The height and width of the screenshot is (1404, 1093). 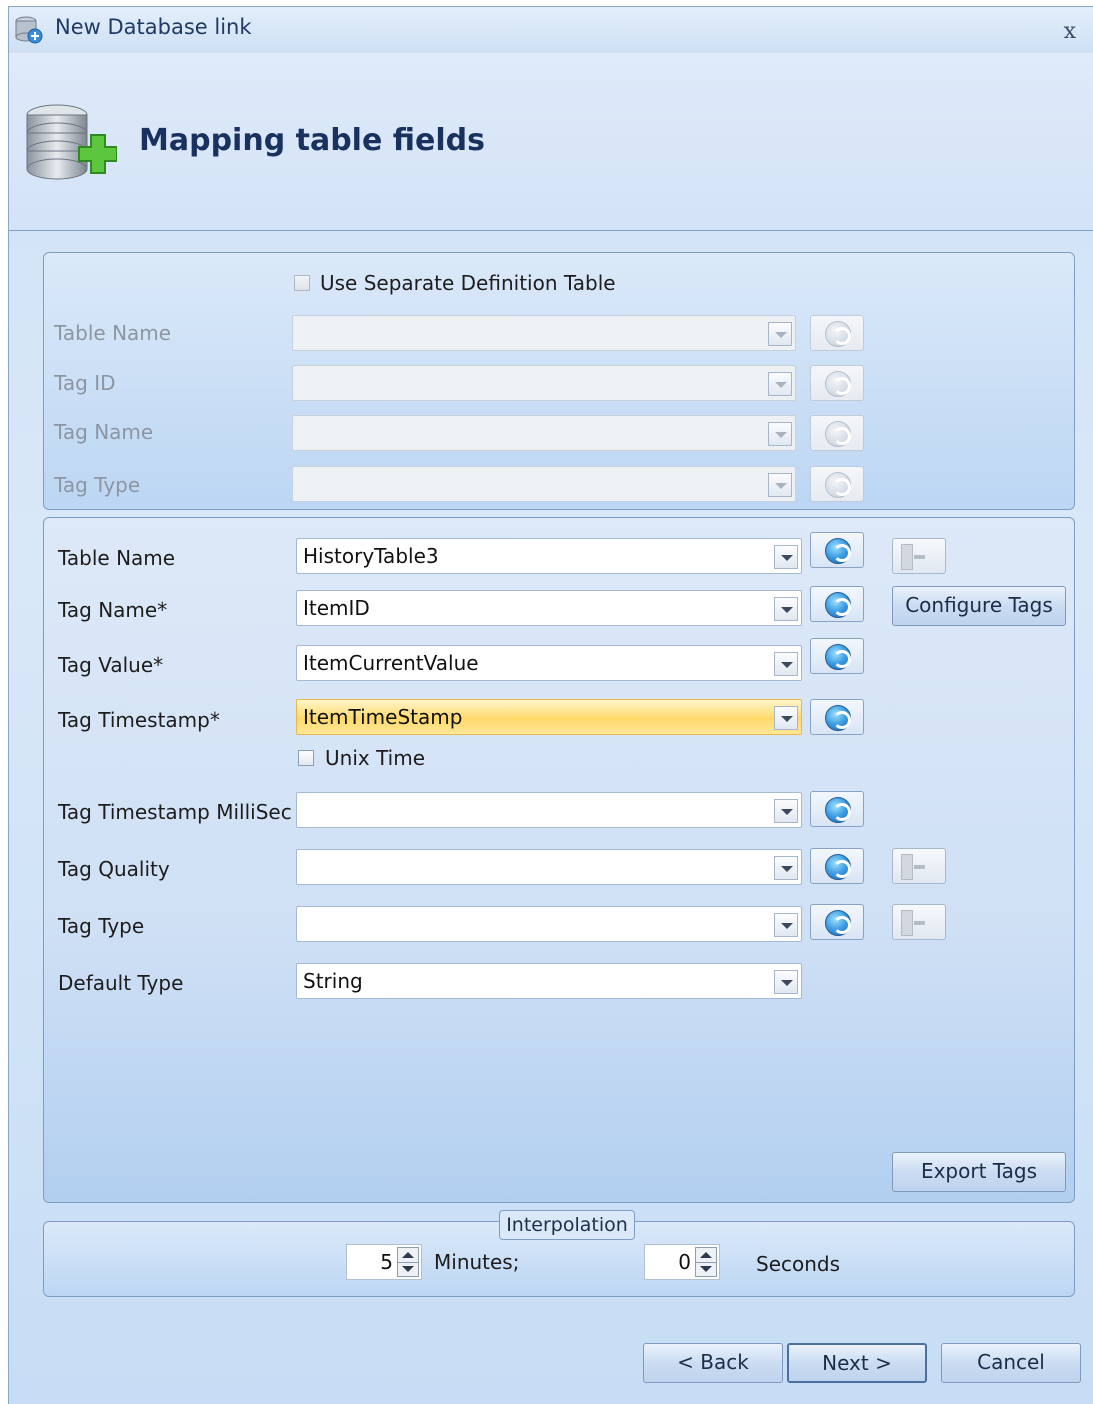 What do you see at coordinates (551, 30) in the screenshot?
I see `title-bar: New Database link x` at bounding box center [551, 30].